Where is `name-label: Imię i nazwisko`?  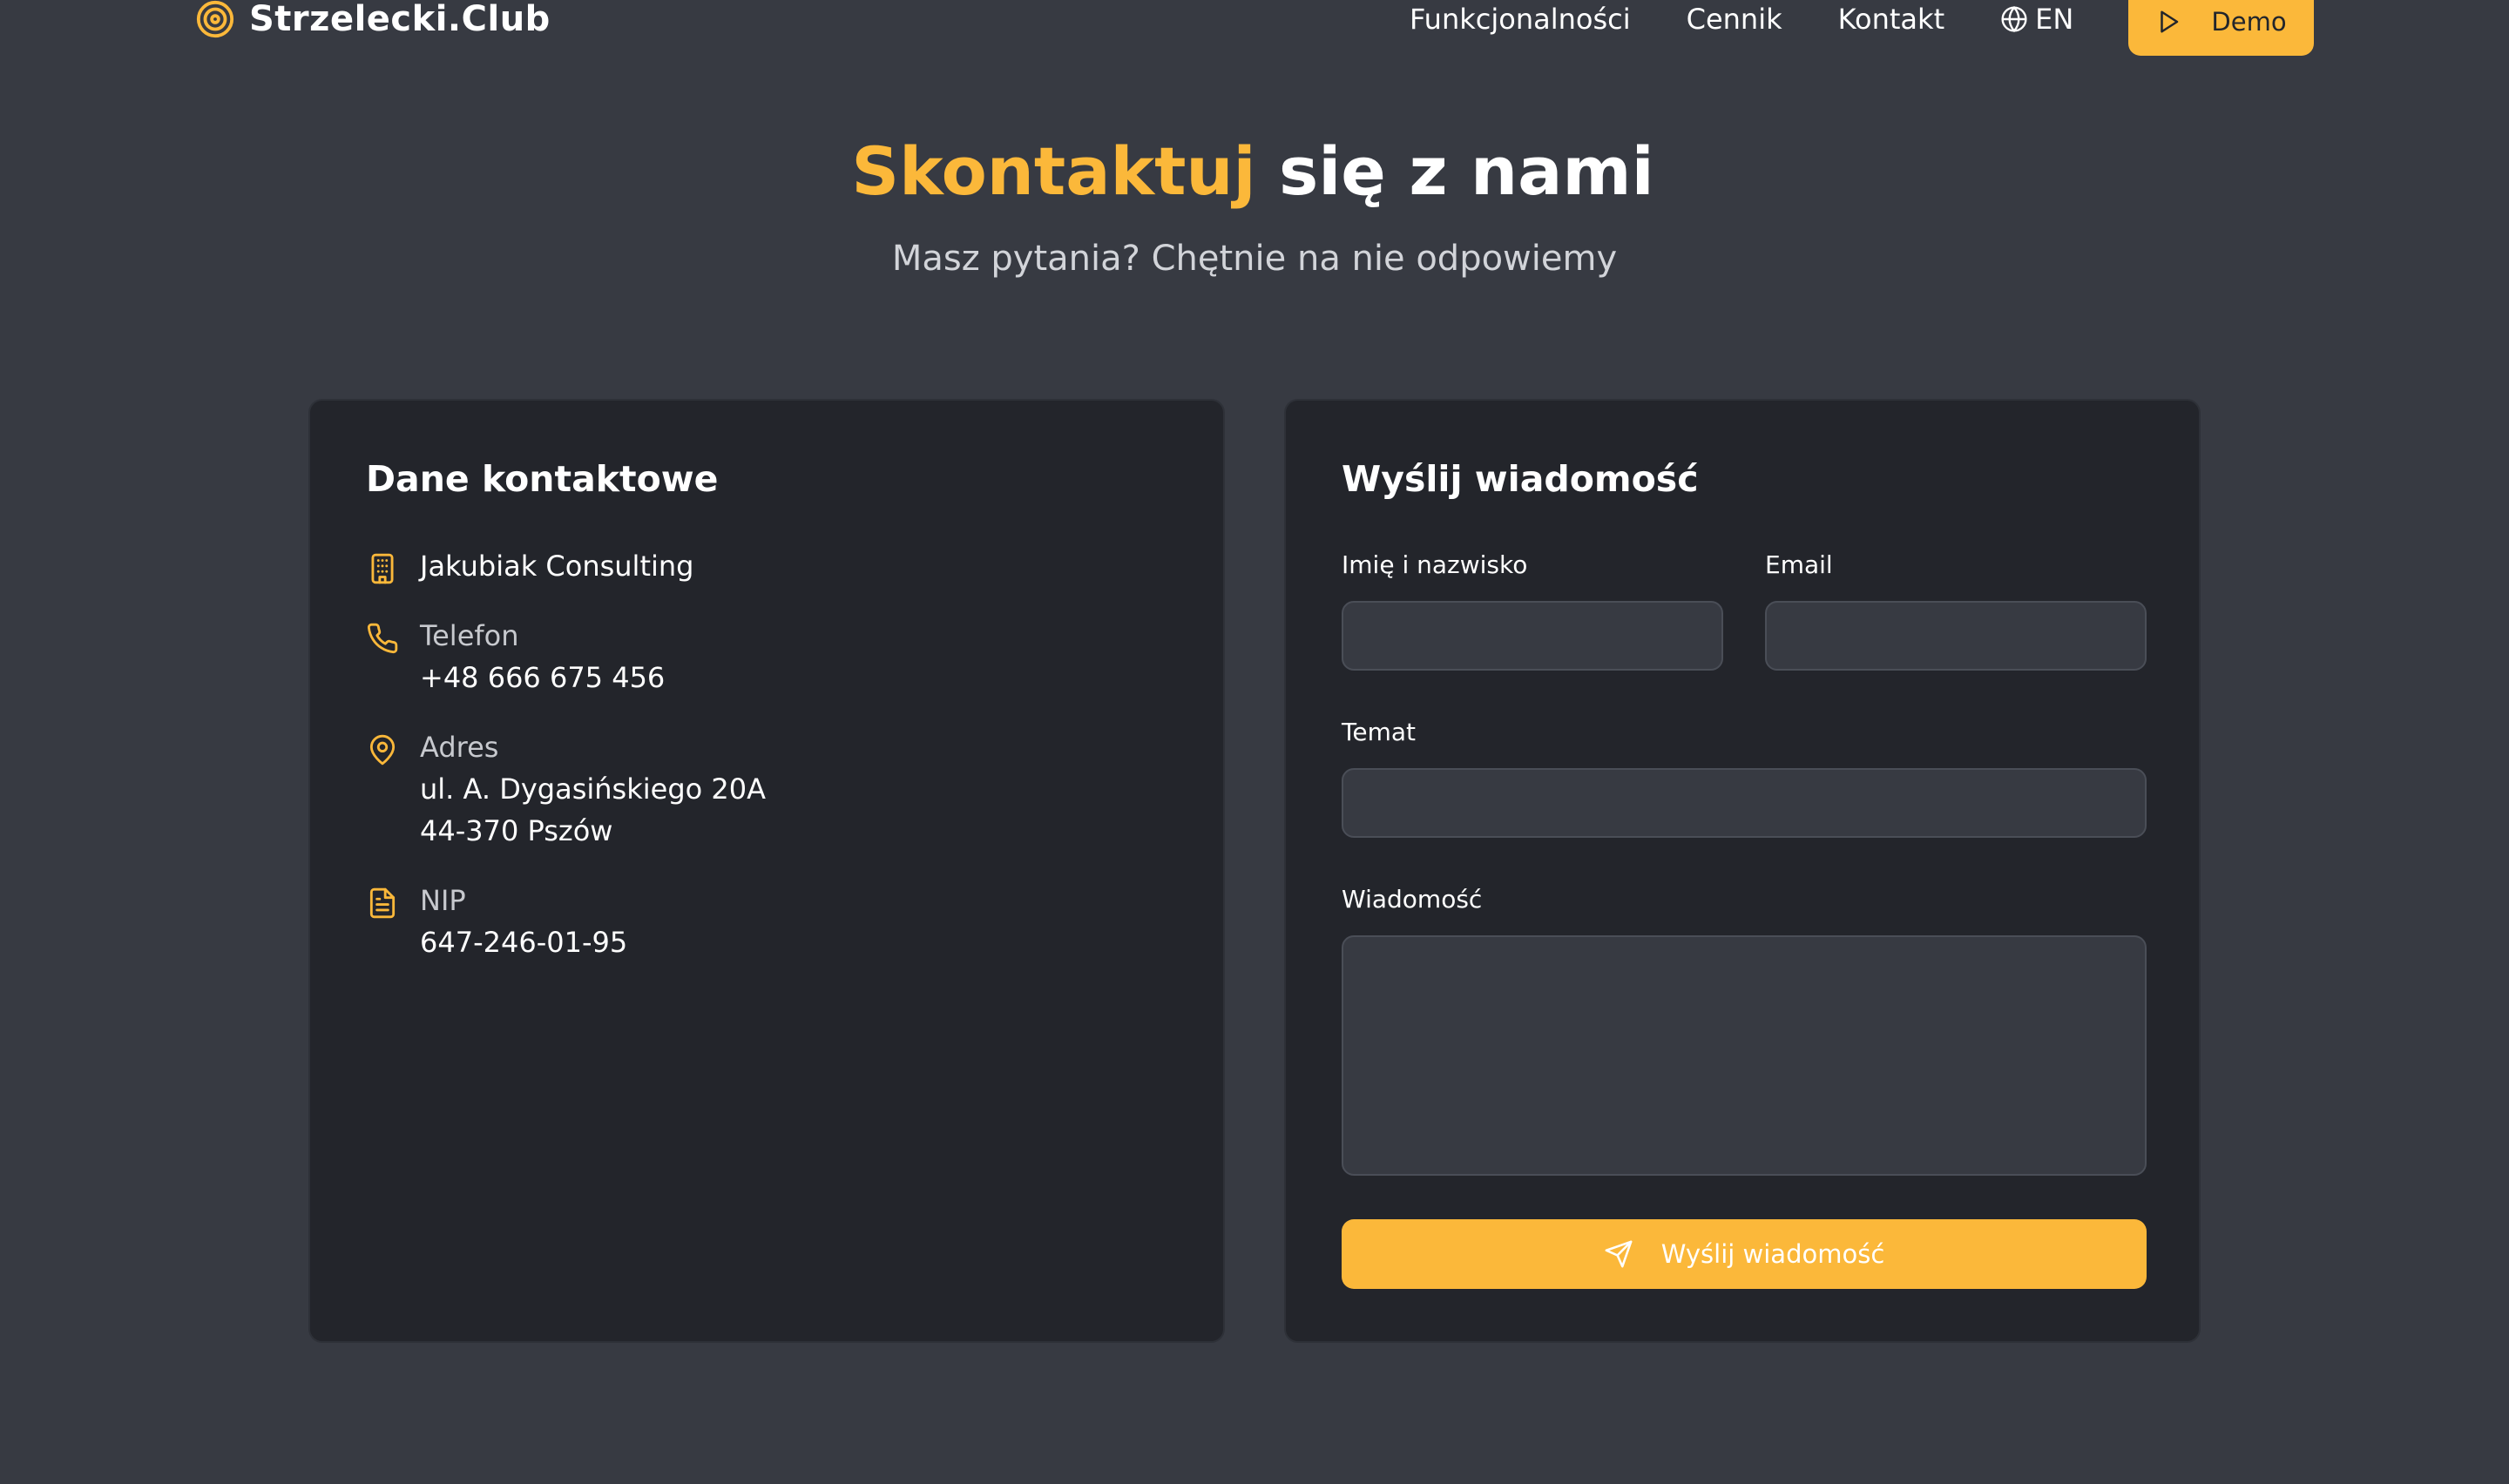
name-label: Imię i nazwisko is located at coordinates (1435, 564).